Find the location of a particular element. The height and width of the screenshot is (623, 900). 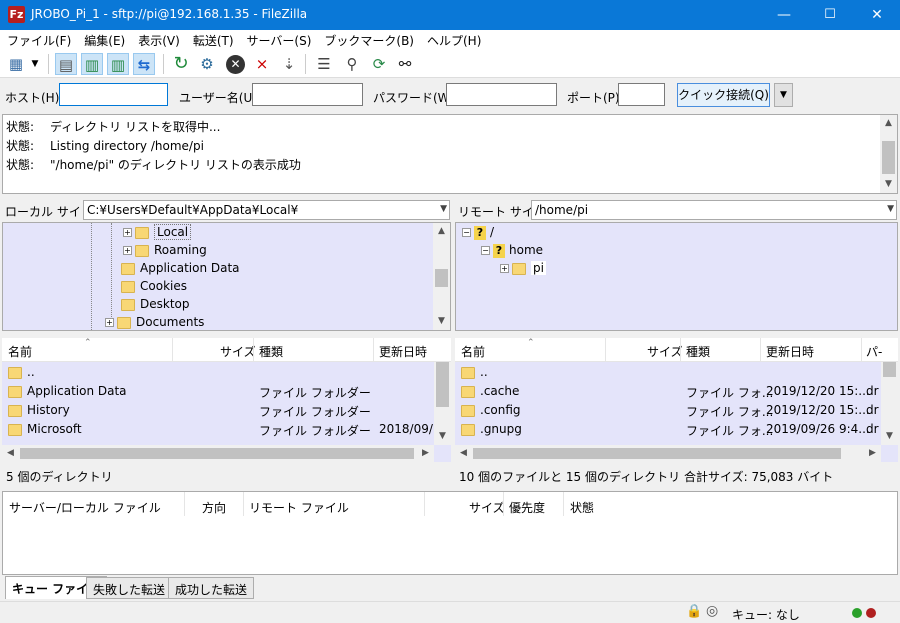

username-input is located at coordinates (307, 94).